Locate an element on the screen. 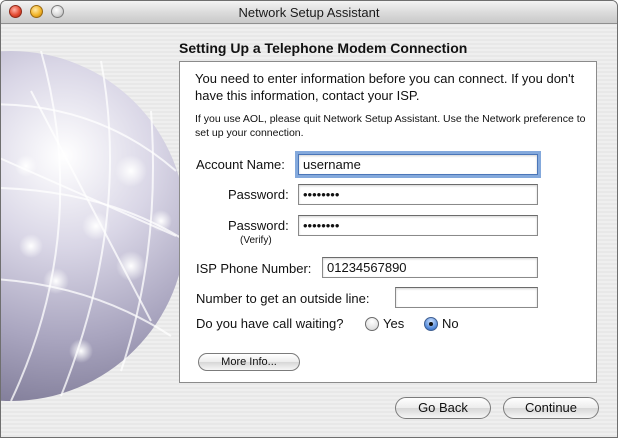 This screenshot has width=618, height=438. account-name-field: username is located at coordinates (418, 164).